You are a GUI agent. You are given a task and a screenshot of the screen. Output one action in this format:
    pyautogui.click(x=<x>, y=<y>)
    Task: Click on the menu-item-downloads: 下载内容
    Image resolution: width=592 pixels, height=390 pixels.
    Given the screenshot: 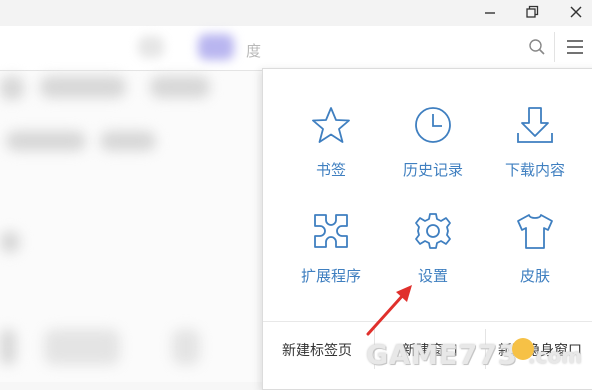 What is the action you would take?
    pyautogui.click(x=535, y=150)
    